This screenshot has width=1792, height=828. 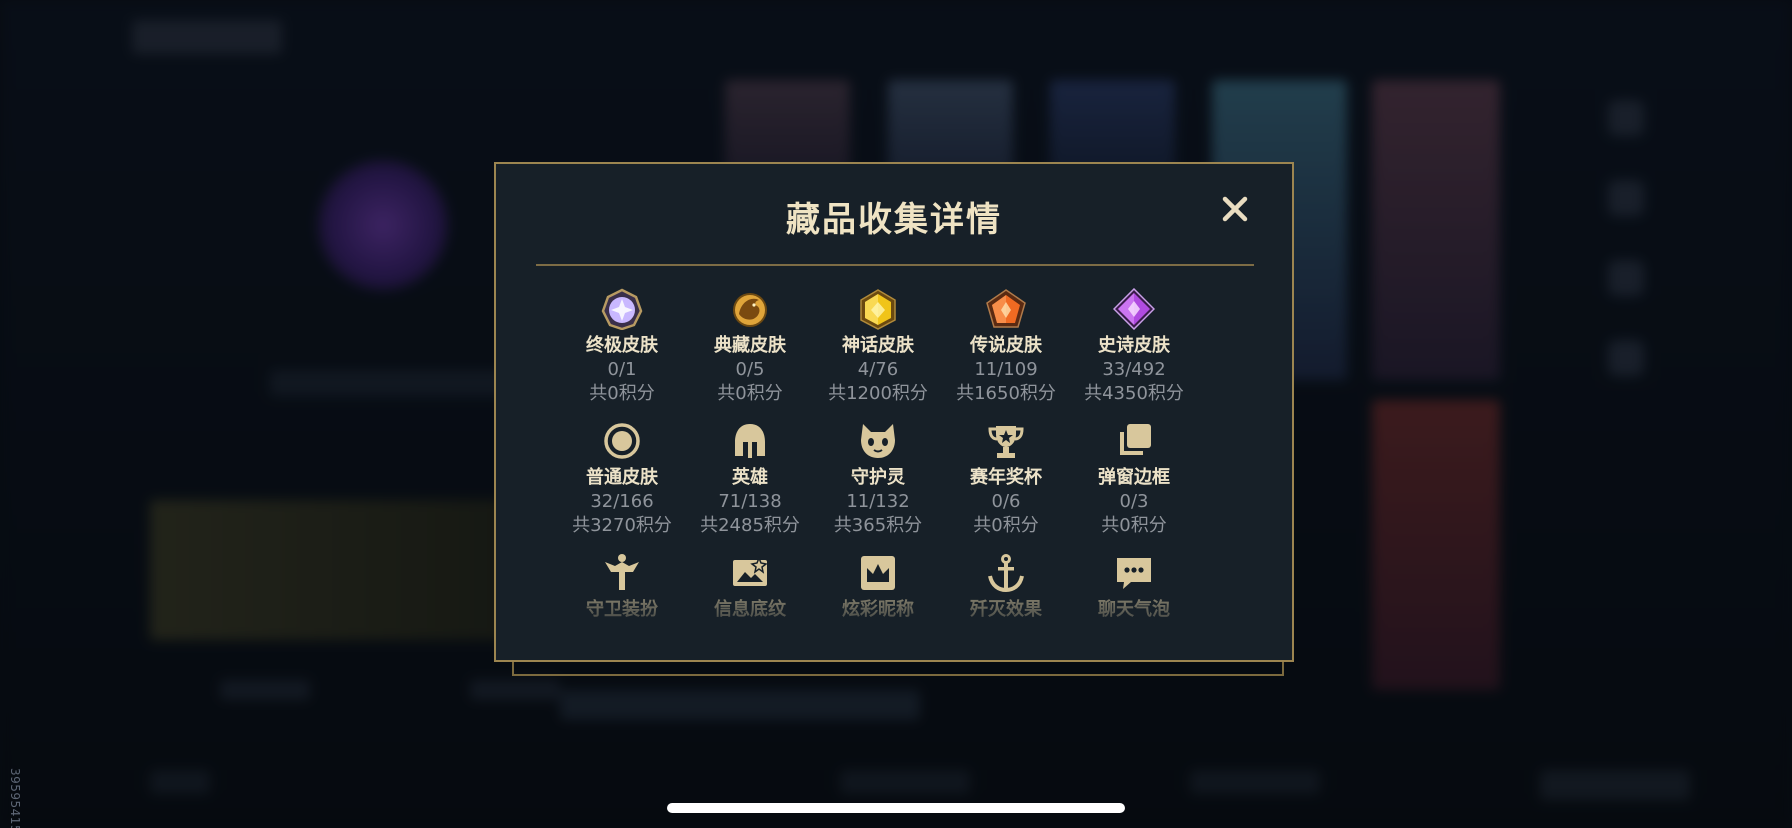 I want to click on season-trophy-icon, so click(x=1006, y=441).